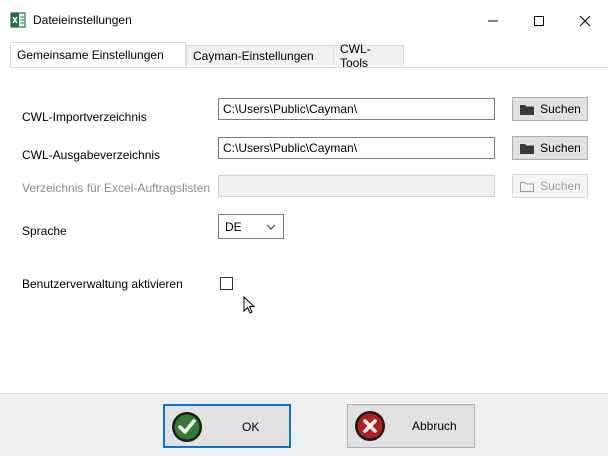 The height and width of the screenshot is (456, 608). I want to click on maximize-icon, so click(539, 21).